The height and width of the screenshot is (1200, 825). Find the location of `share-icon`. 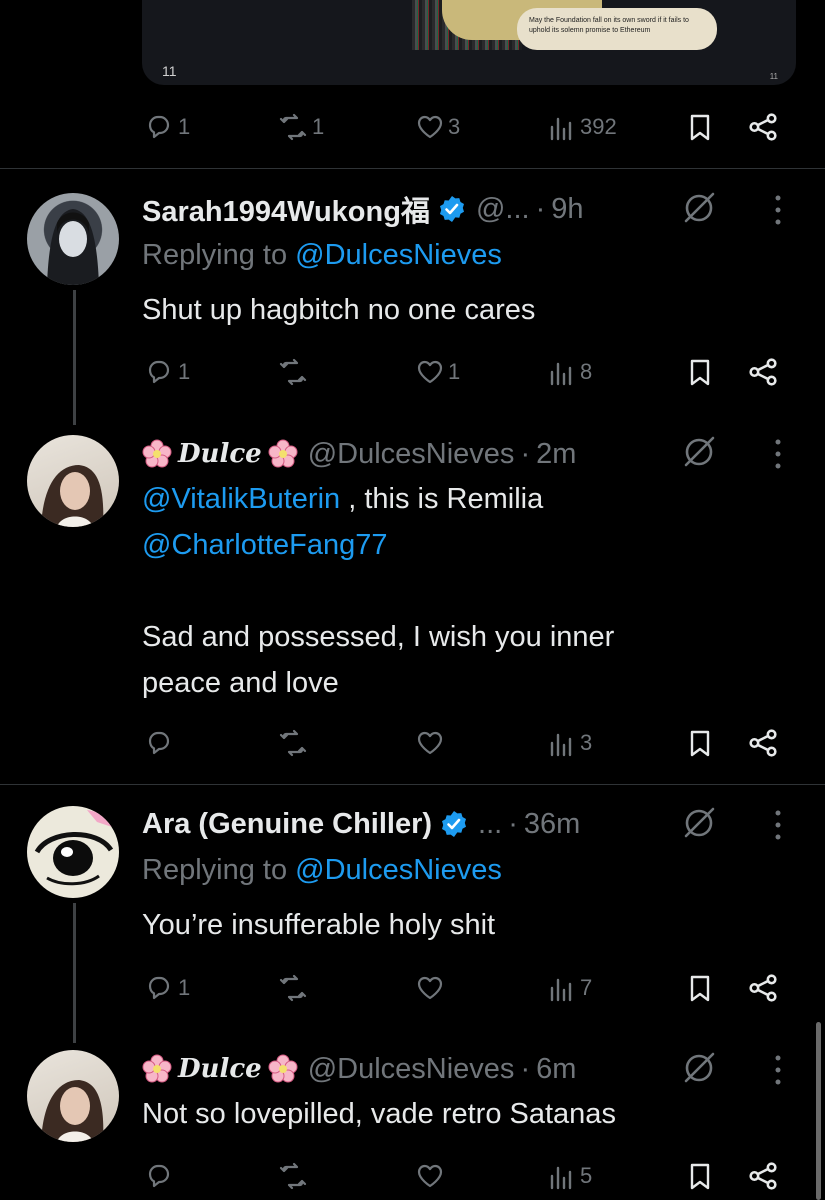

share-icon is located at coordinates (763, 1176).